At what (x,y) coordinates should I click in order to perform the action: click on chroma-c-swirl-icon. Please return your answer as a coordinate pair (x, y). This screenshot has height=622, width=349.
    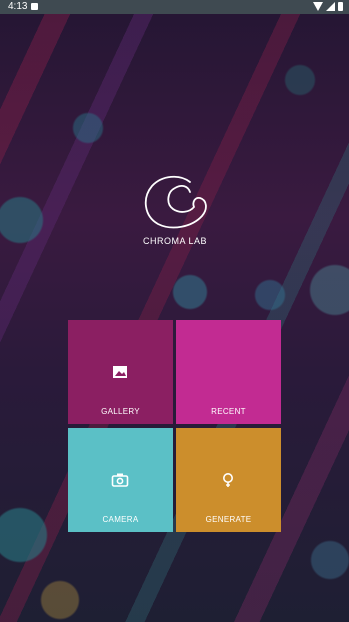
    Looking at the image, I should click on (175, 202).